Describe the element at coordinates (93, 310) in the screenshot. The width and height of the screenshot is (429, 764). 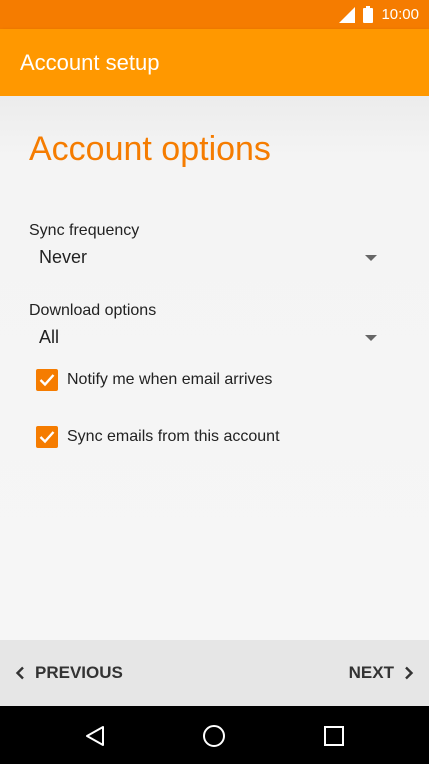
I see `download-options-label: Download options` at that location.